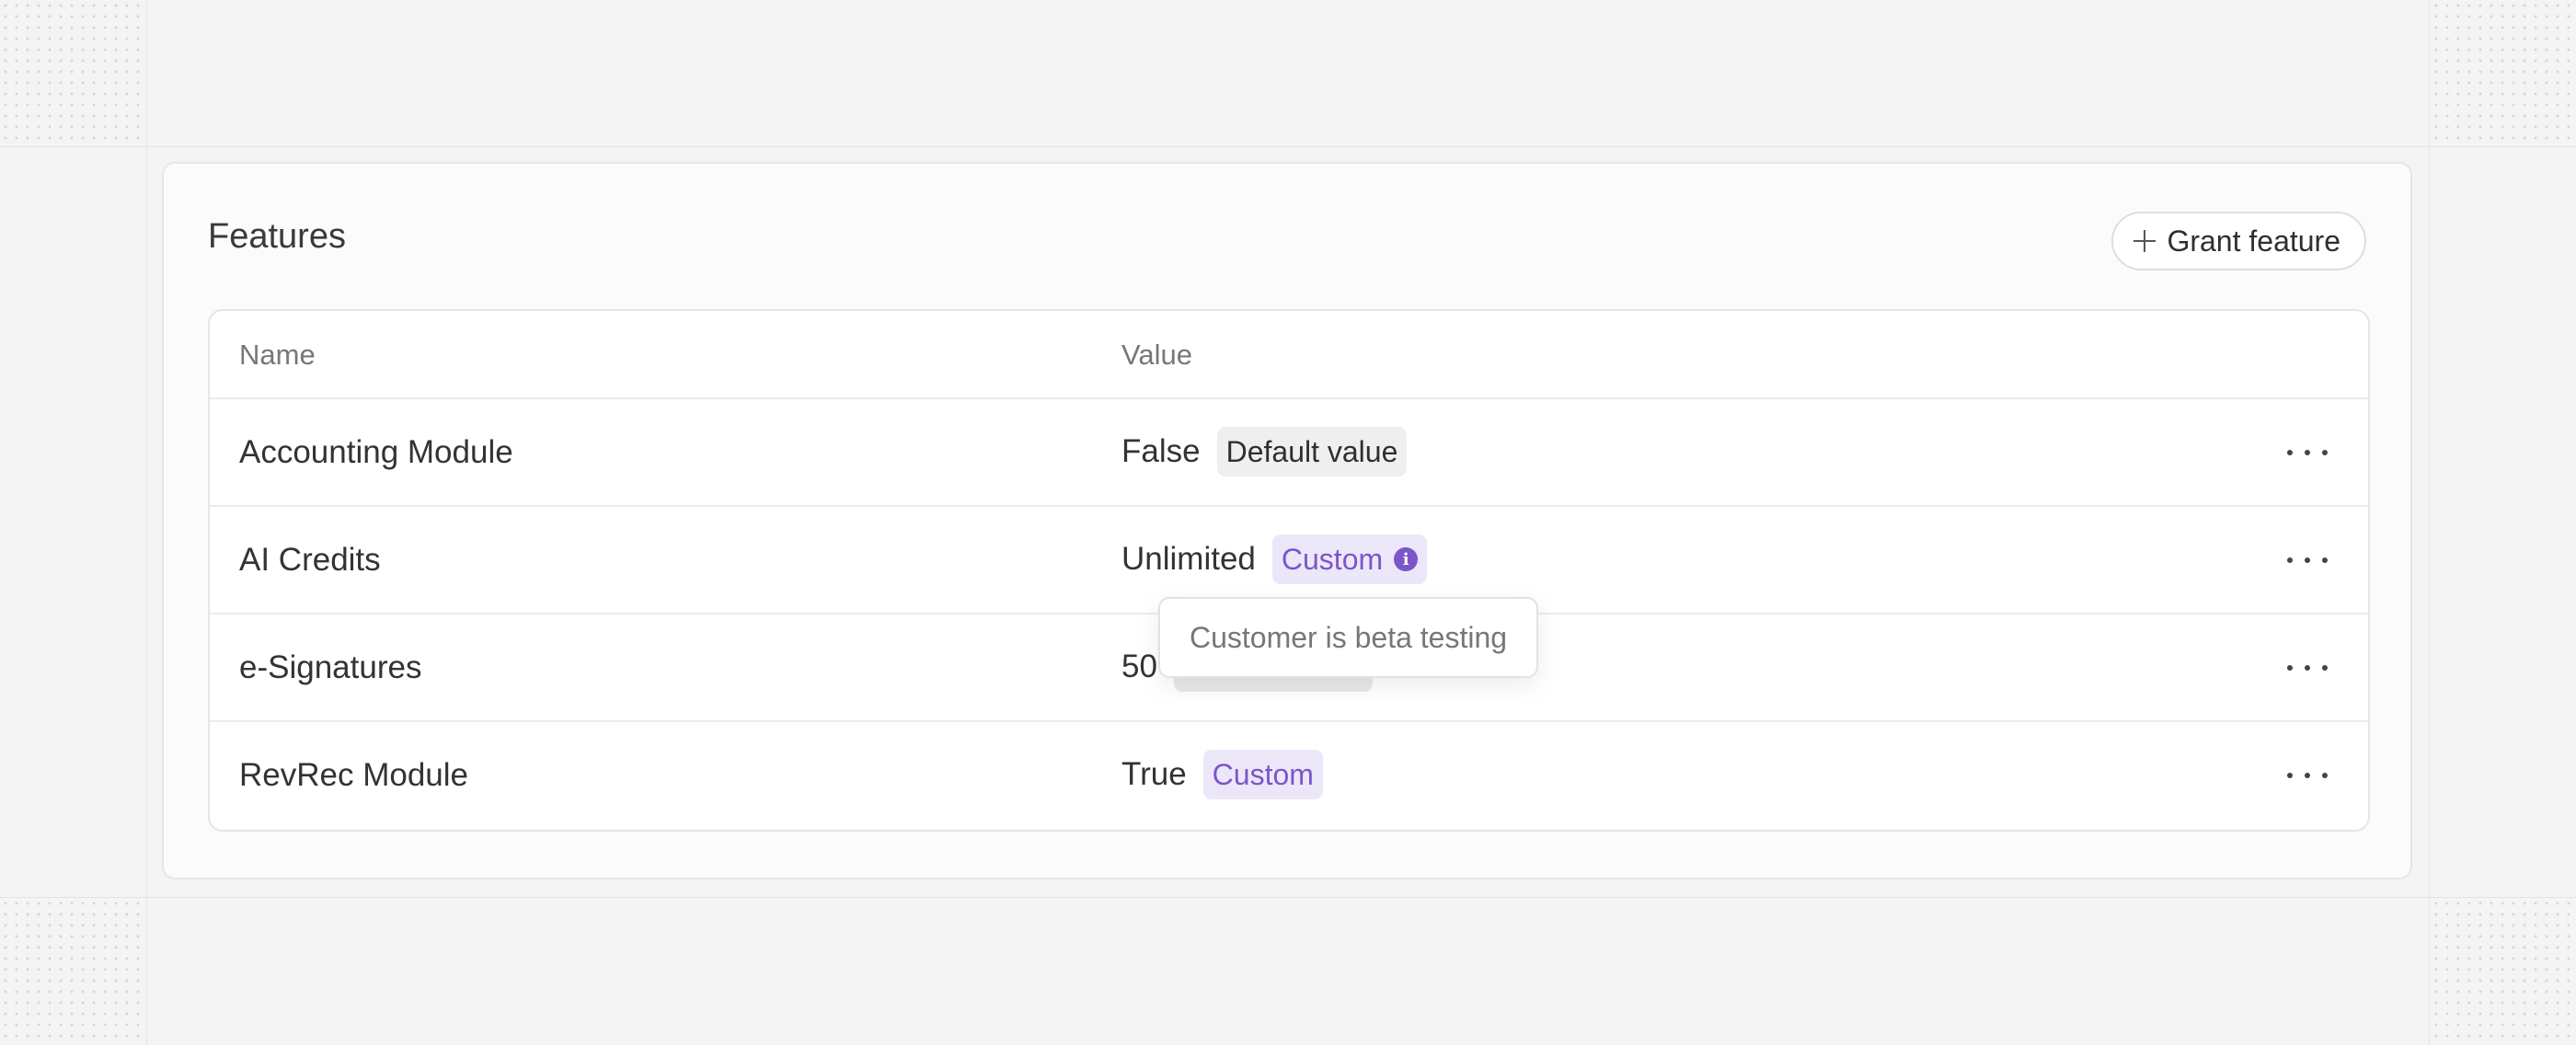  I want to click on table-row: RevRec Module True Custom, so click(1289, 776).